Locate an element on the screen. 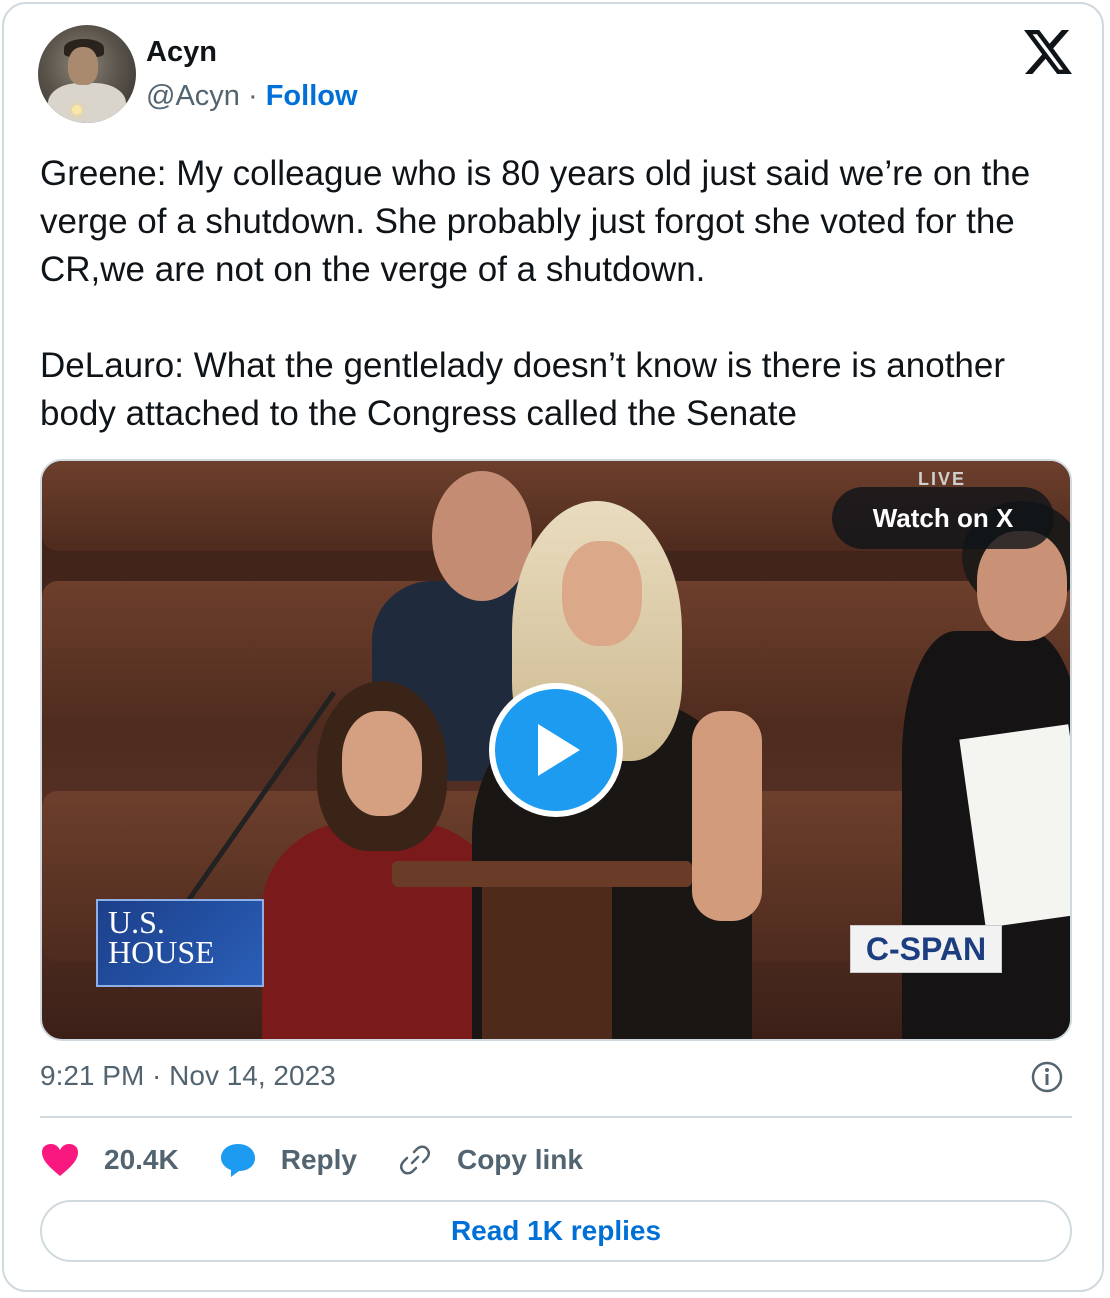  reply-bubble-icon is located at coordinates (237, 1160).